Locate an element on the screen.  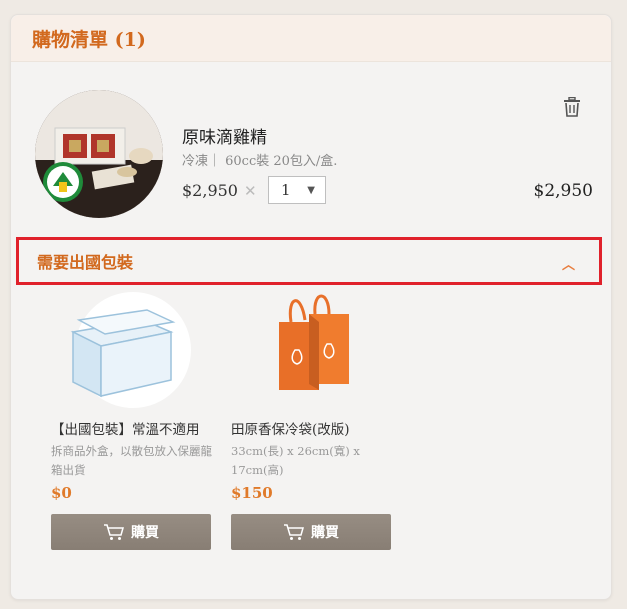
product-thumbnail is located at coordinates (99, 154).